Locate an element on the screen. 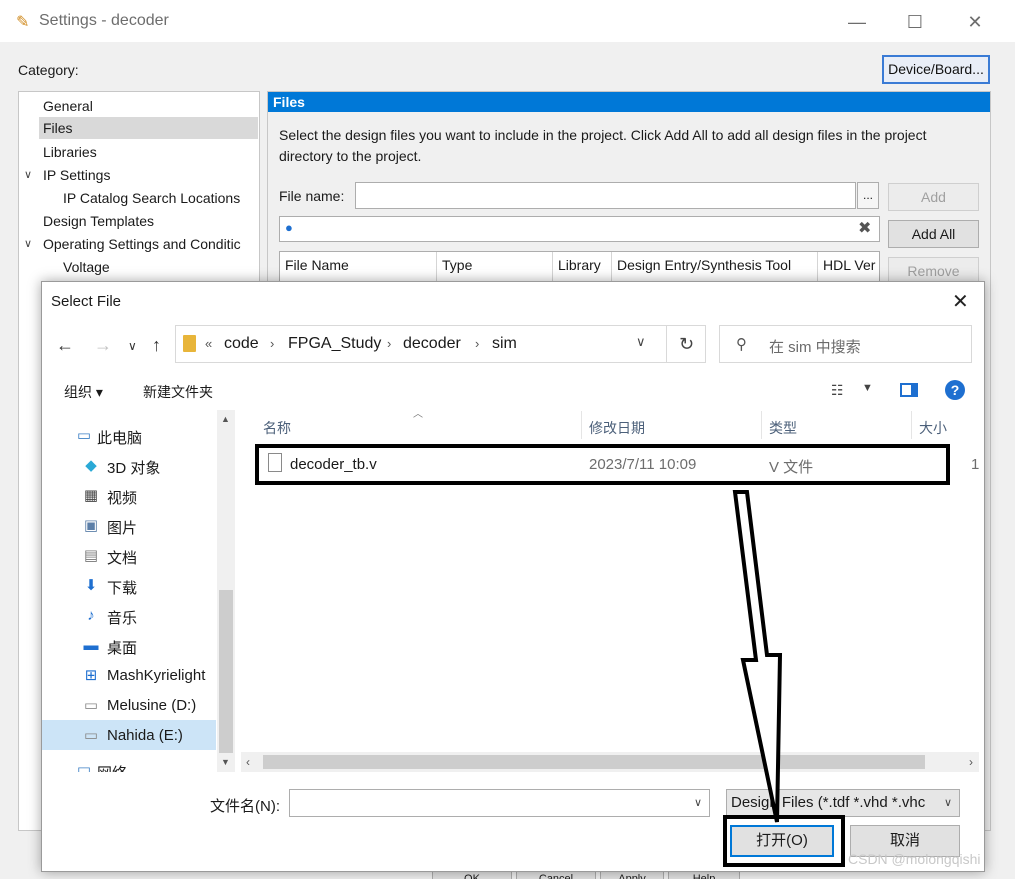  file-name-field is located at coordinates (605, 195).